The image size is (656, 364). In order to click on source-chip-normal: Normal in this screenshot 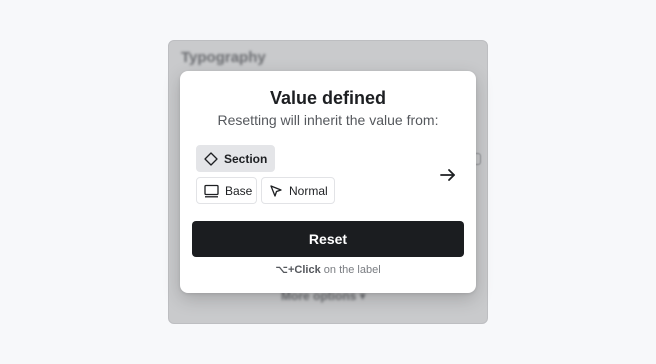, I will do `click(298, 190)`.